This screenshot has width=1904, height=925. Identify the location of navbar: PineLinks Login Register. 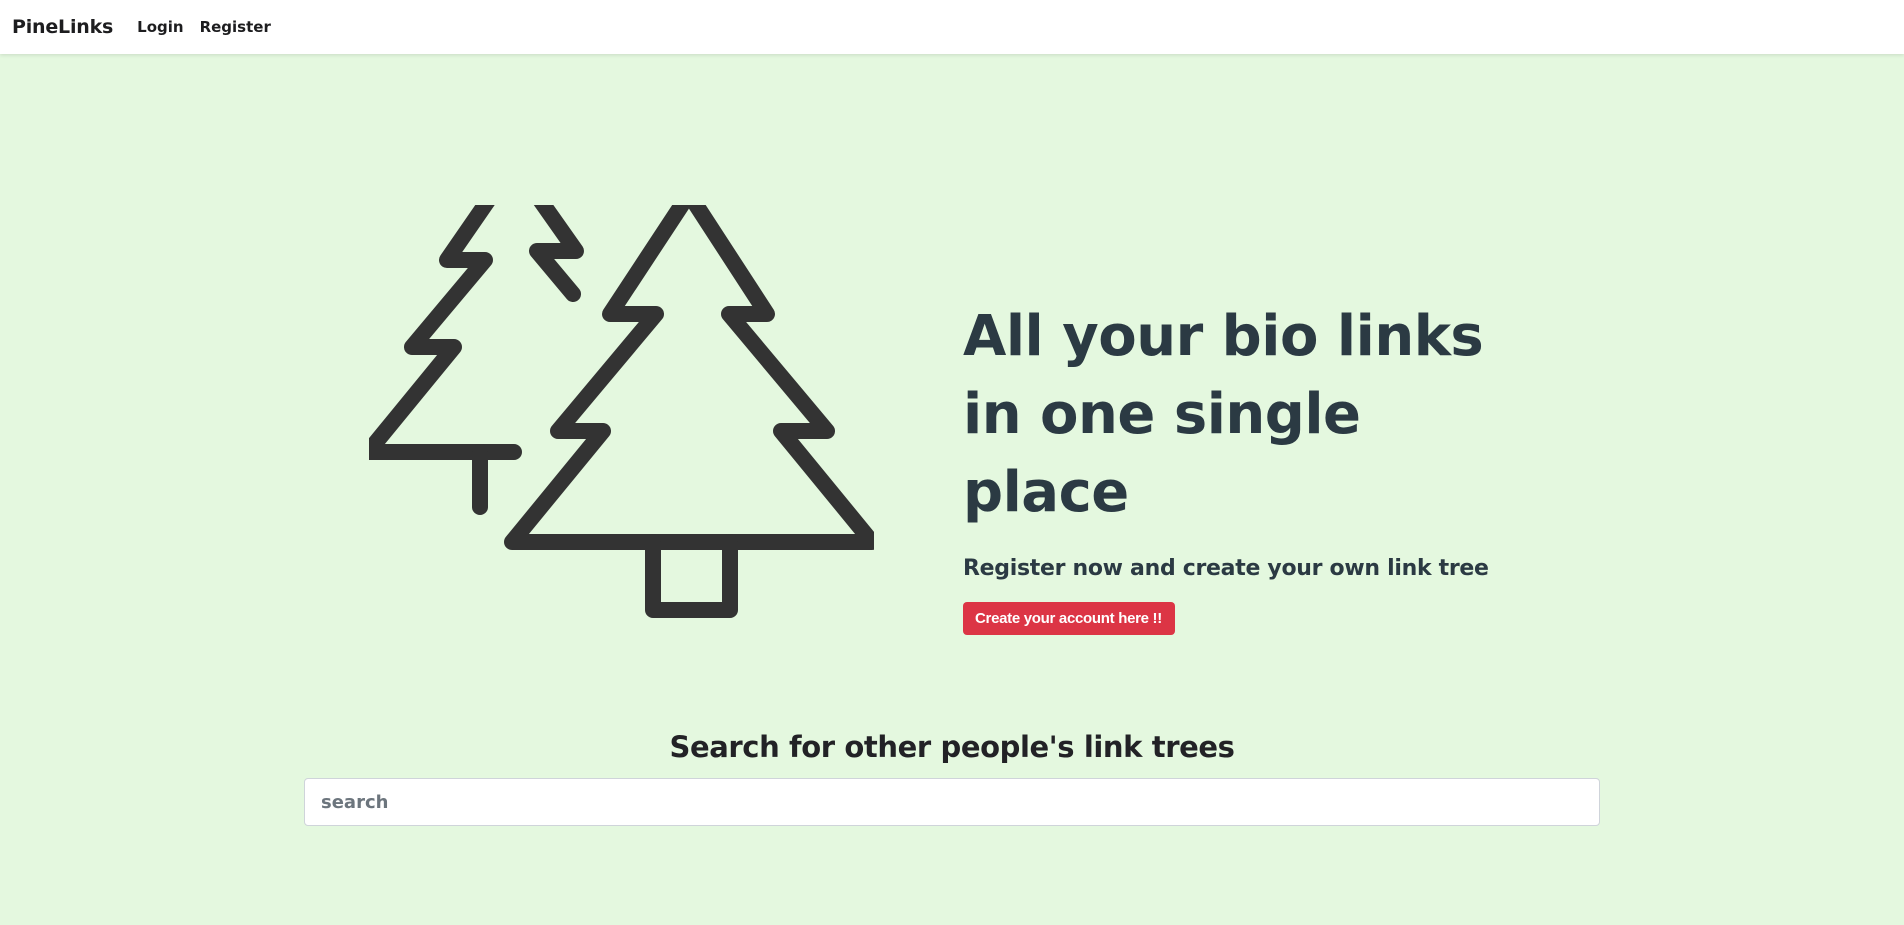
(952, 27).